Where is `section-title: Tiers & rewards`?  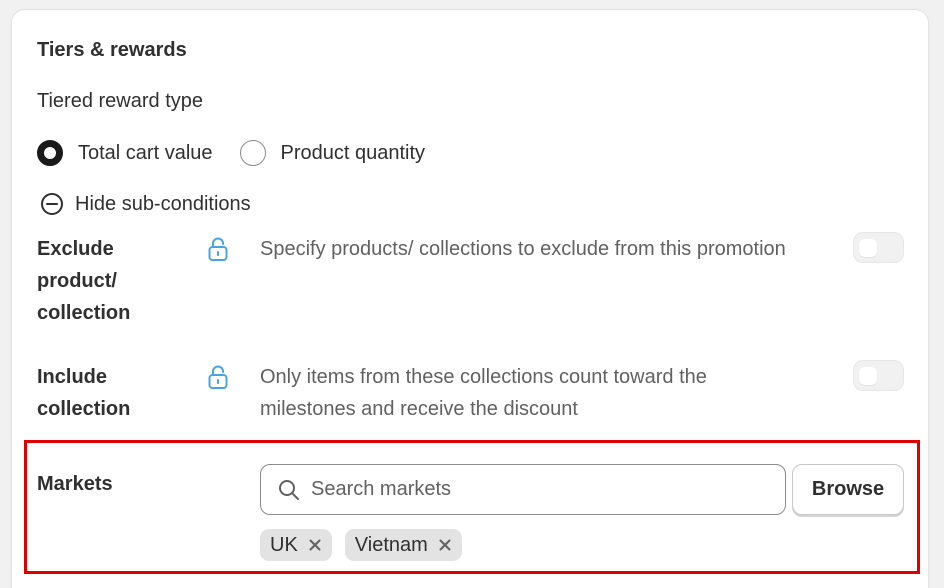 section-title: Tiers & rewards is located at coordinates (112, 50).